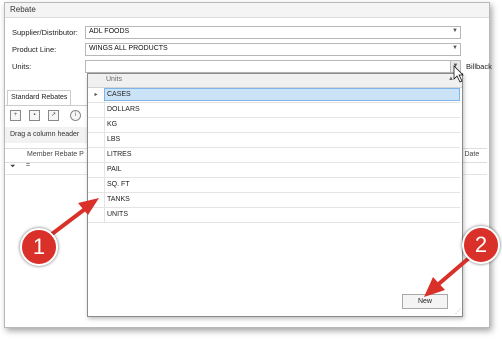 This screenshot has width=502, height=341. I want to click on callout-badge-2: 2, so click(481, 245).